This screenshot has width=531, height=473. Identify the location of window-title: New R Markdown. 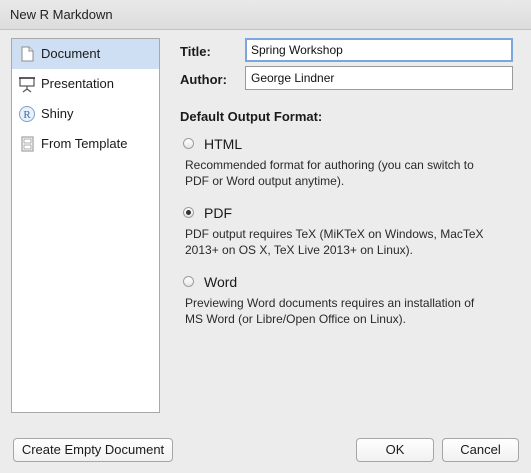
(61, 14).